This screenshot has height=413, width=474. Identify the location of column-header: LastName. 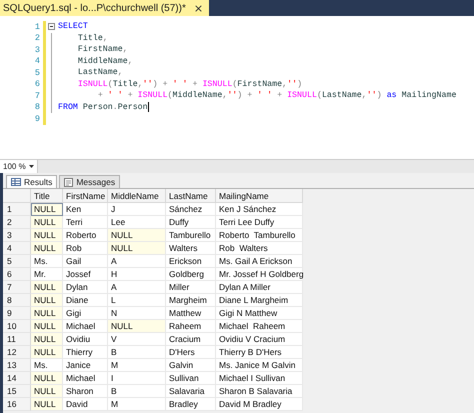
(191, 196).